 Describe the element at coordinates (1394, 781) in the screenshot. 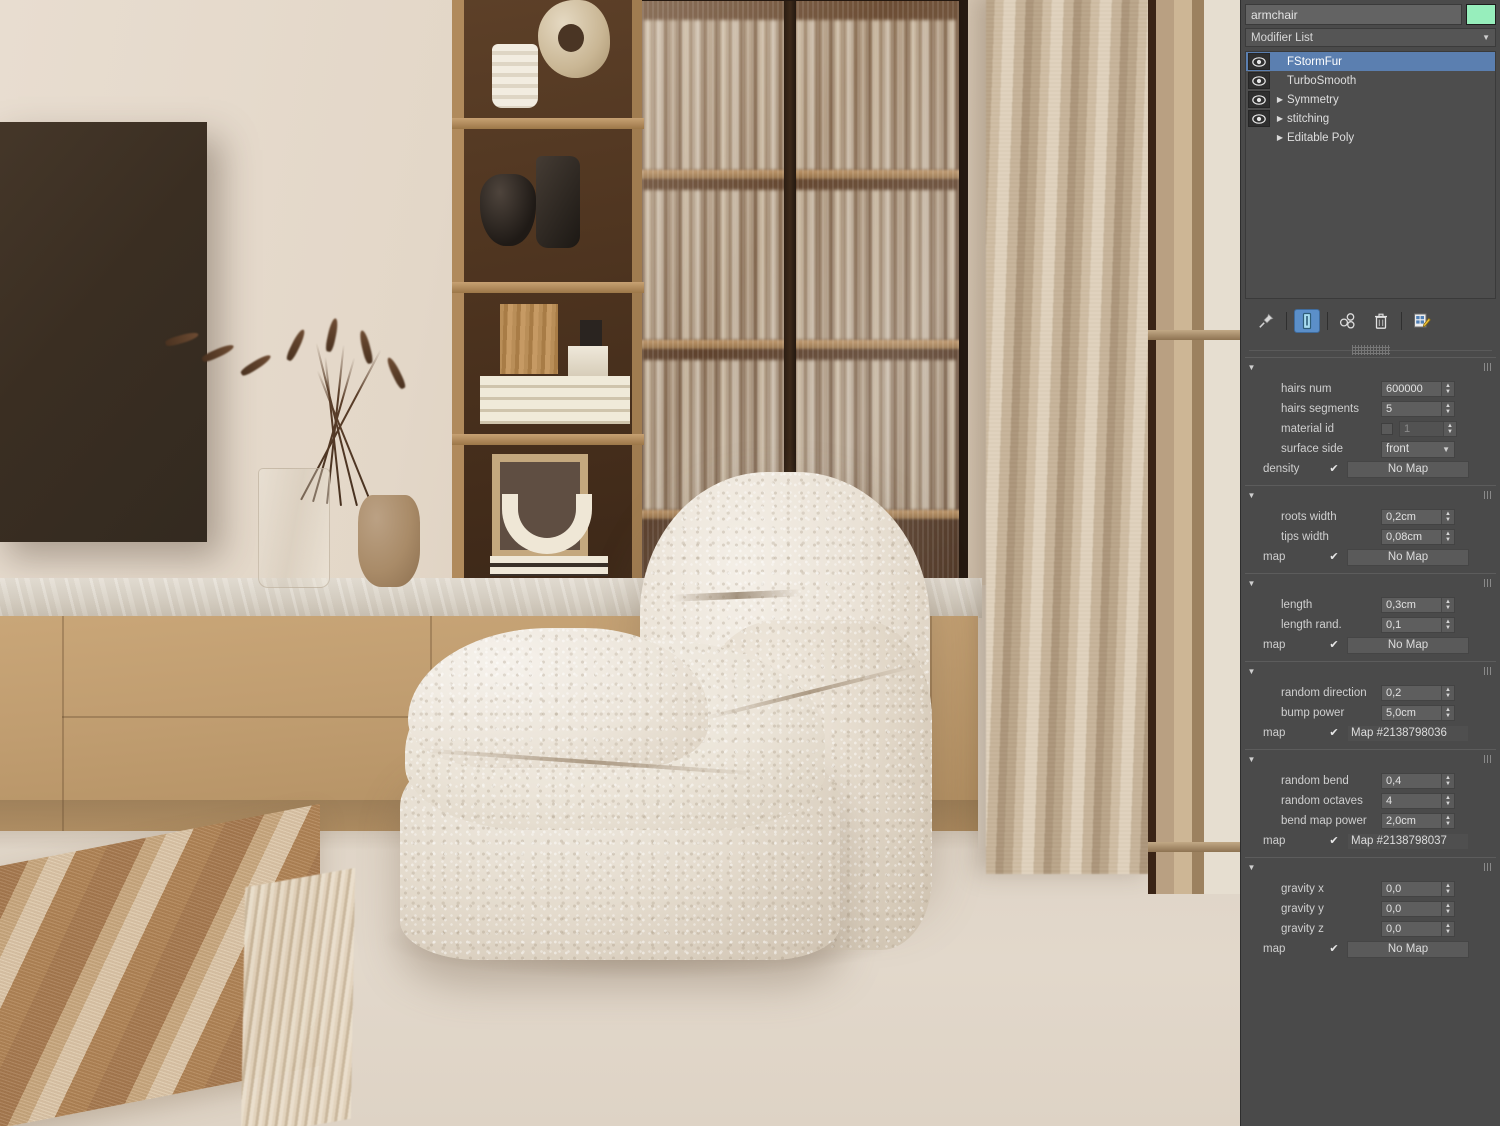

I see `spinner-value: 0,4` at that location.